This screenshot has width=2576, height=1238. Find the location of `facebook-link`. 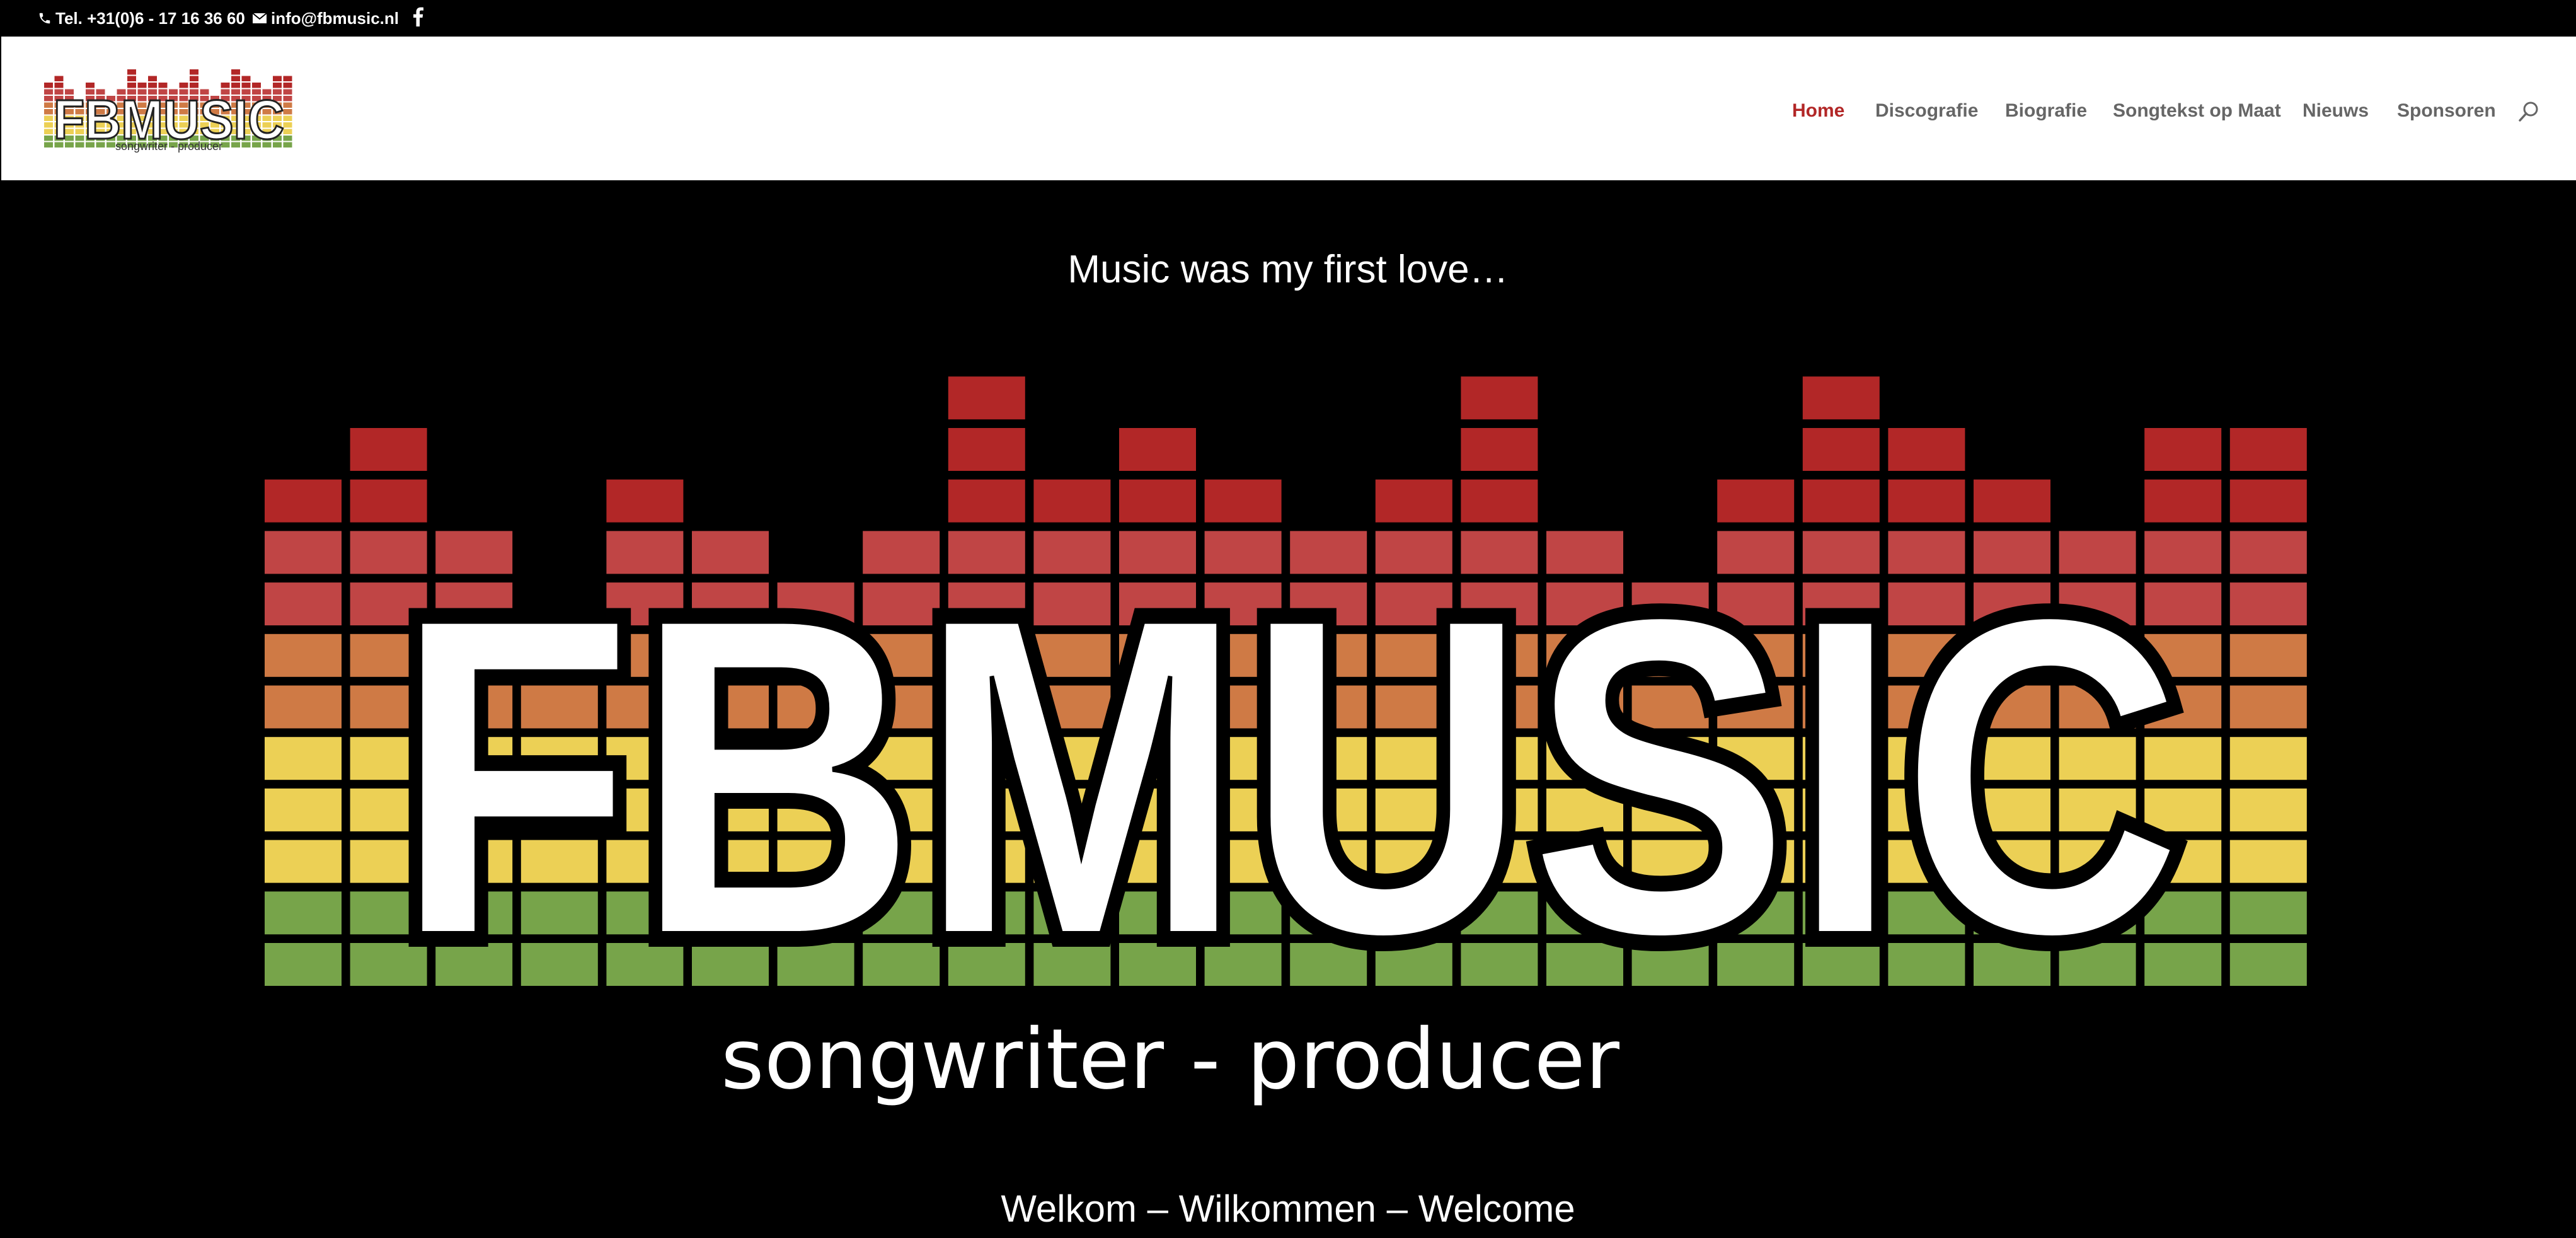

facebook-link is located at coordinates (417, 16).